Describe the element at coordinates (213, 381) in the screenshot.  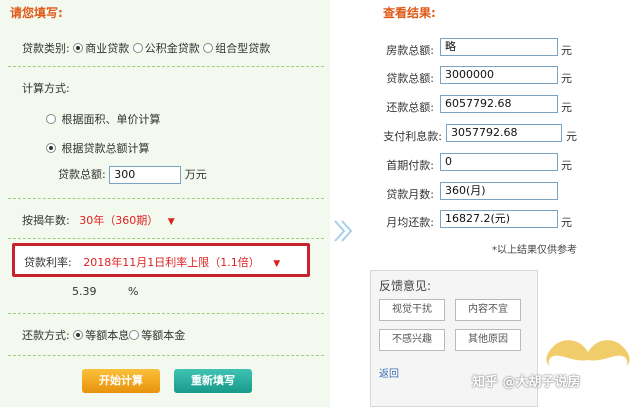
I see `reset-button: 重新填写` at that location.